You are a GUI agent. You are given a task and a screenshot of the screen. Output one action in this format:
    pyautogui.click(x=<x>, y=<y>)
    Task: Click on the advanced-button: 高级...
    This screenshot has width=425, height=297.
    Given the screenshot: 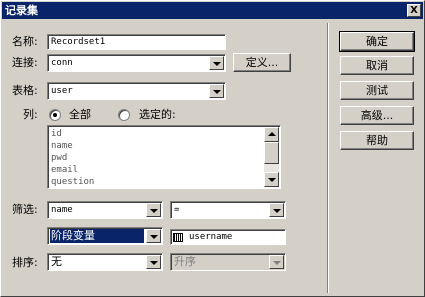 What is the action you would take?
    pyautogui.click(x=377, y=115)
    